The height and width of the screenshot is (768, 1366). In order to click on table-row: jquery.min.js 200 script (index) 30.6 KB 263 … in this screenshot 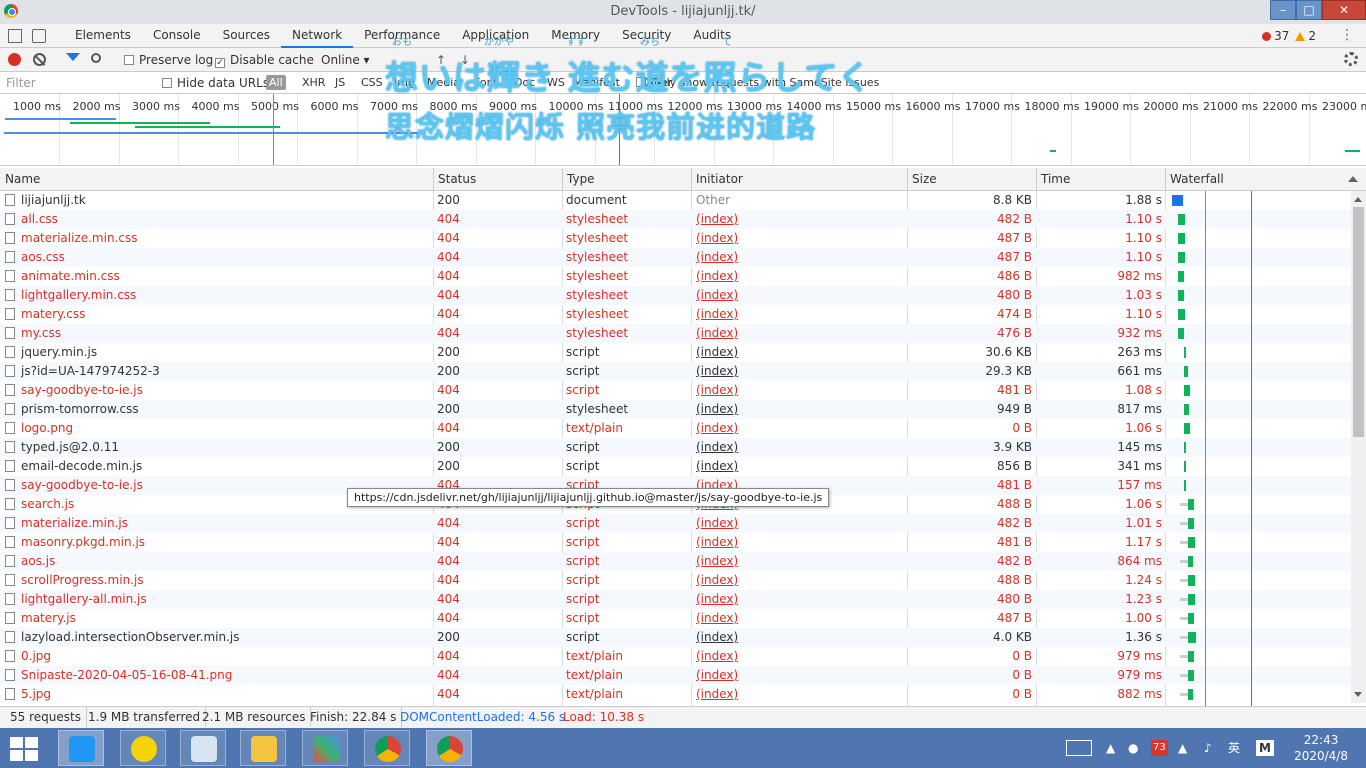, I will do `click(675, 352)`.